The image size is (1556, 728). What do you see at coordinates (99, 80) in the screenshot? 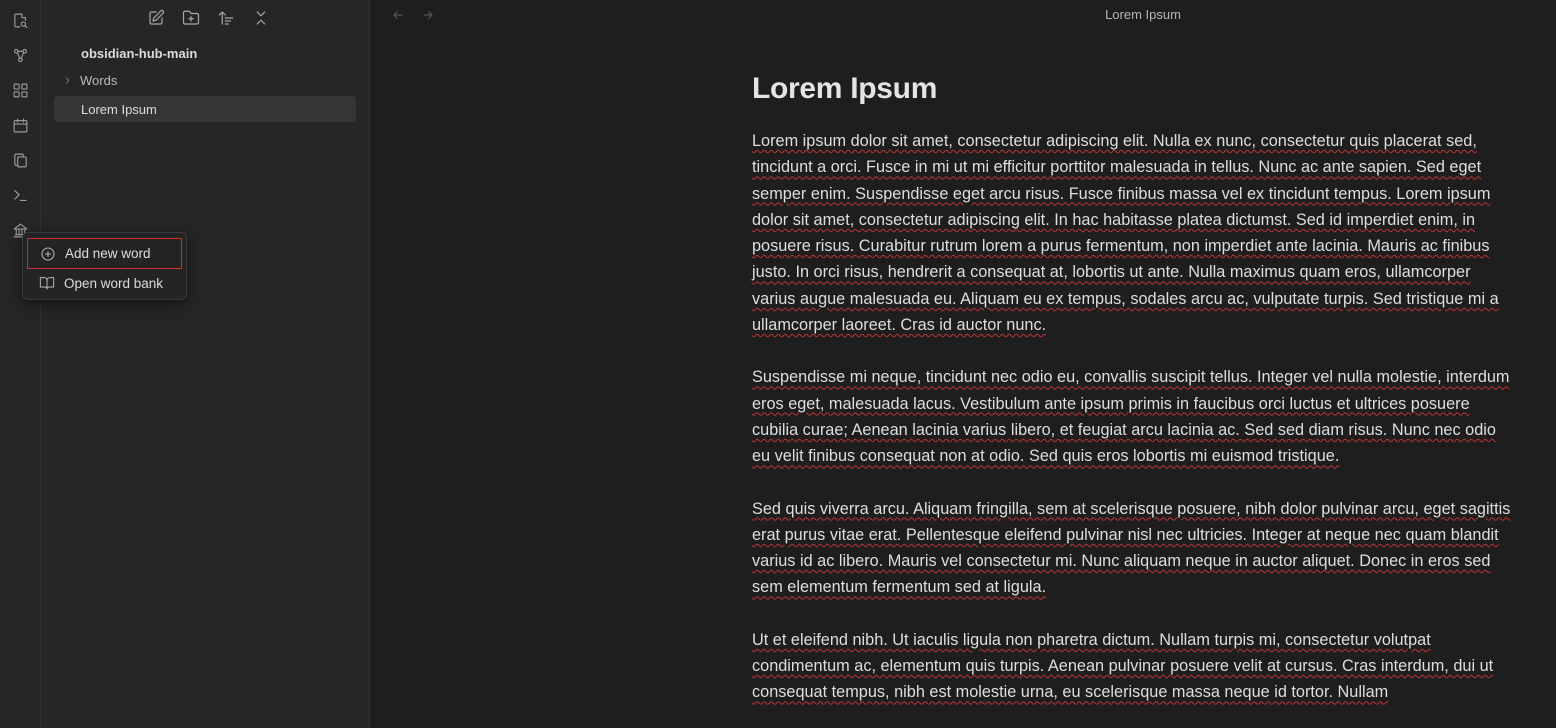
I see `tree-item-label: Words` at bounding box center [99, 80].